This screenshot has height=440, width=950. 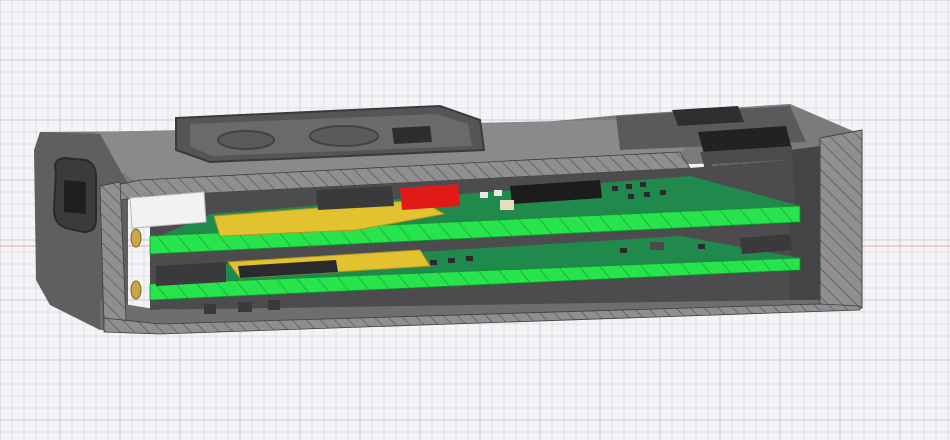 What do you see at coordinates (841, 219) in the screenshot?
I see `enclosure-right-wall` at bounding box center [841, 219].